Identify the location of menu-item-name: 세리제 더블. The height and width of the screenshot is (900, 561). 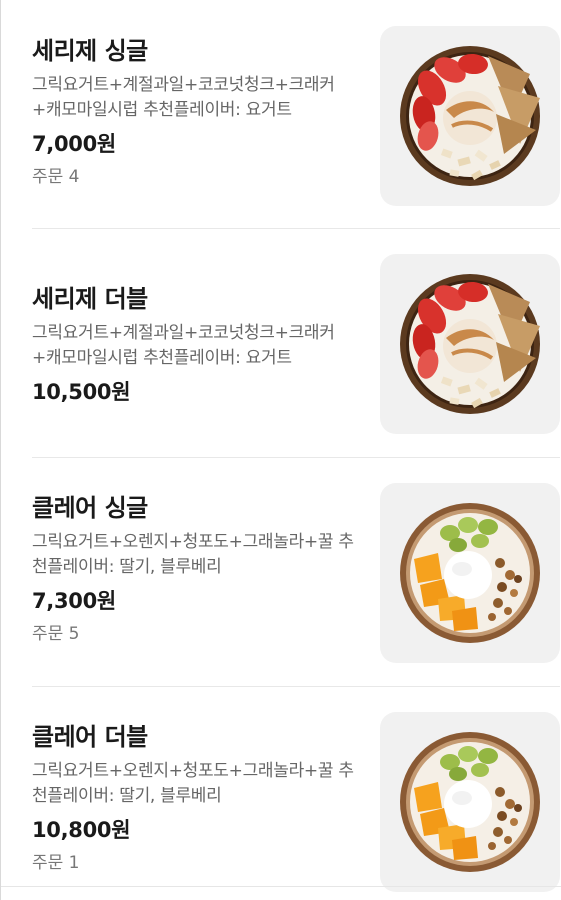
(90, 299).